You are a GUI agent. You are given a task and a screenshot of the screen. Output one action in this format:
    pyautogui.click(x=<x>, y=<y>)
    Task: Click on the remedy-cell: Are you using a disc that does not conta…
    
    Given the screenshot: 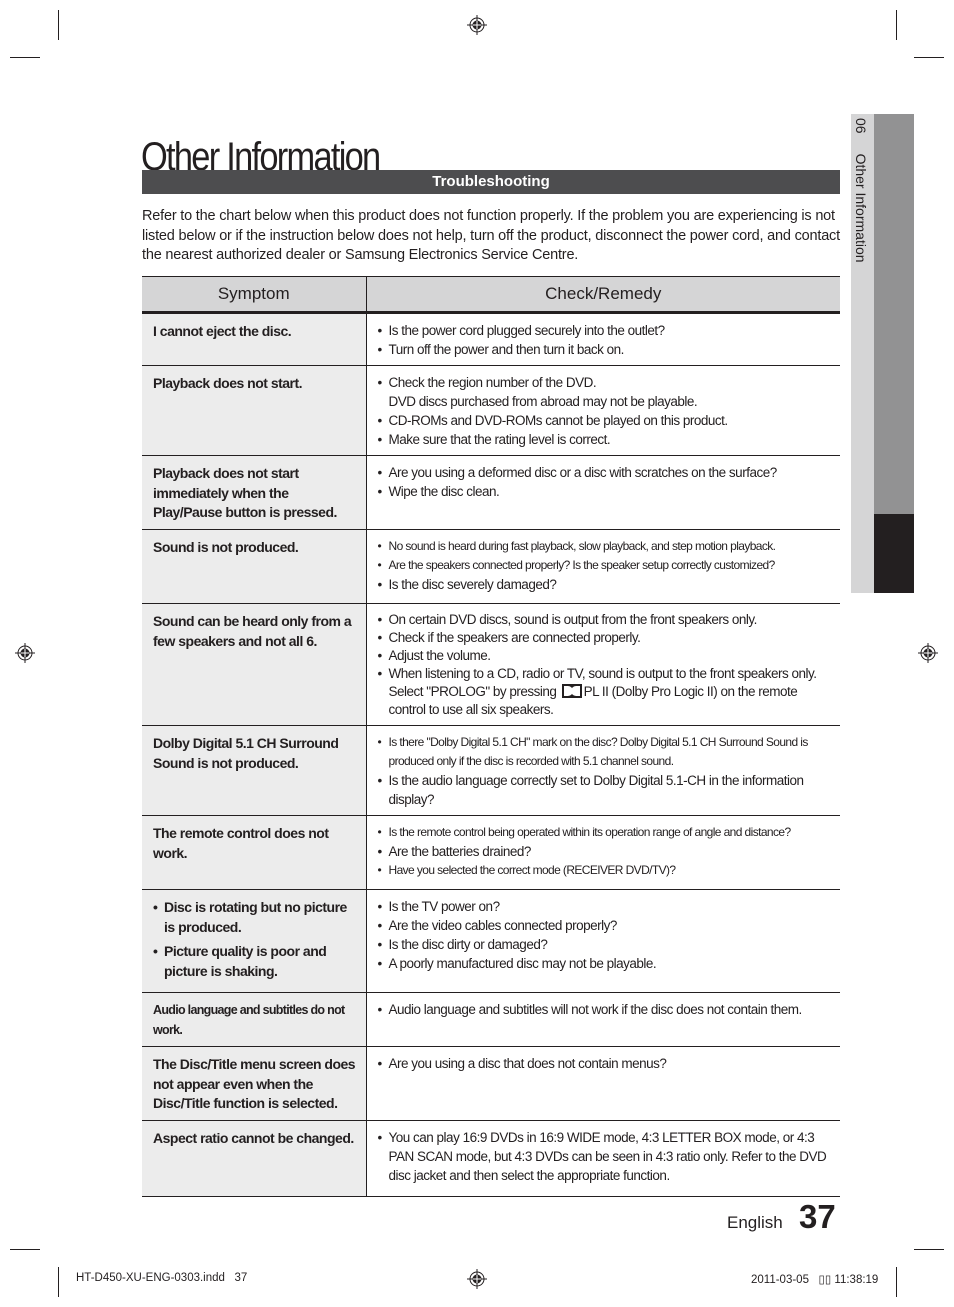 What is the action you would take?
    pyautogui.click(x=603, y=1083)
    